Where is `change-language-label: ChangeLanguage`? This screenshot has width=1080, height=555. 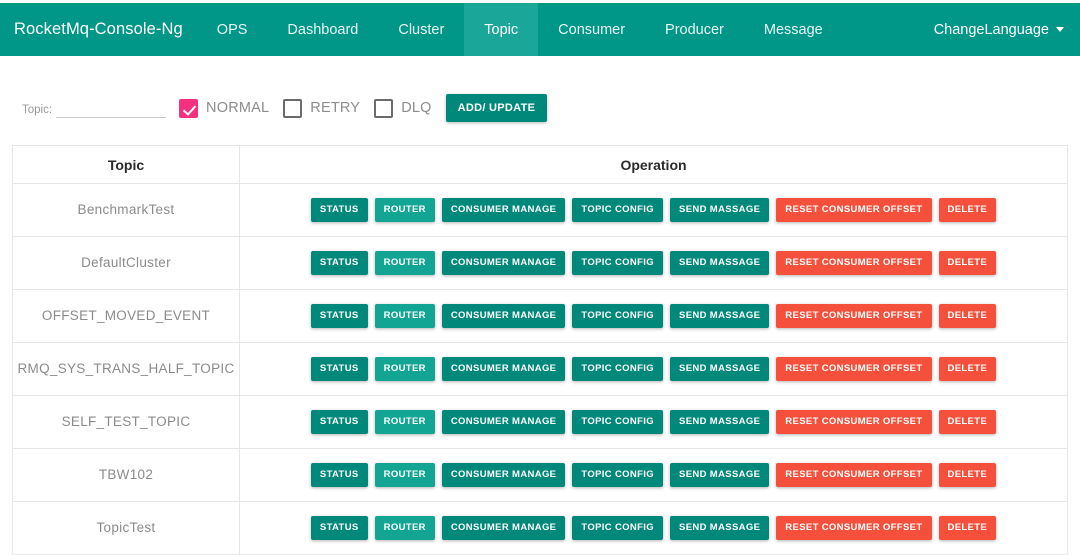
change-language-label: ChangeLanguage is located at coordinates (991, 29).